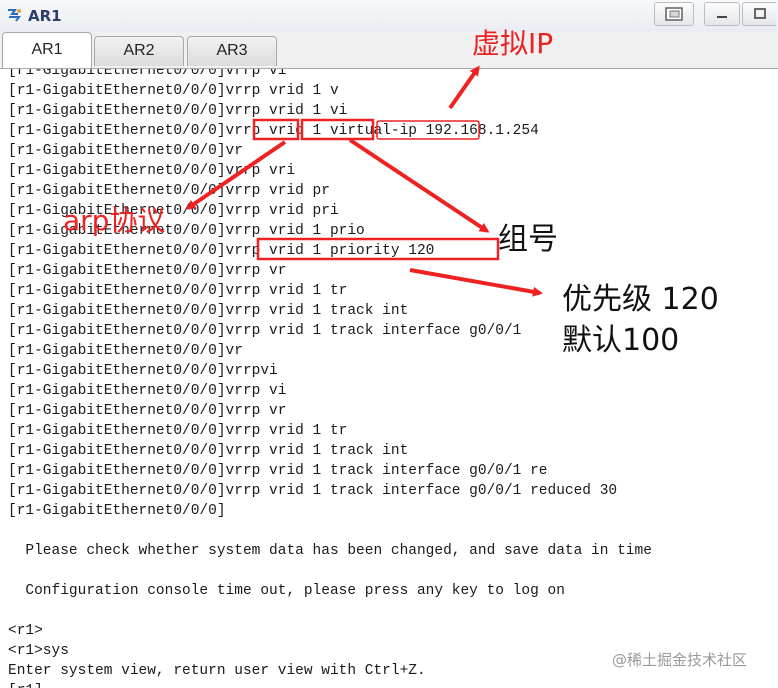  What do you see at coordinates (178, 111) in the screenshot?
I see `console-line: [r1-GigabitEthernet0/0/0]vrrp vrid 1 vi` at bounding box center [178, 111].